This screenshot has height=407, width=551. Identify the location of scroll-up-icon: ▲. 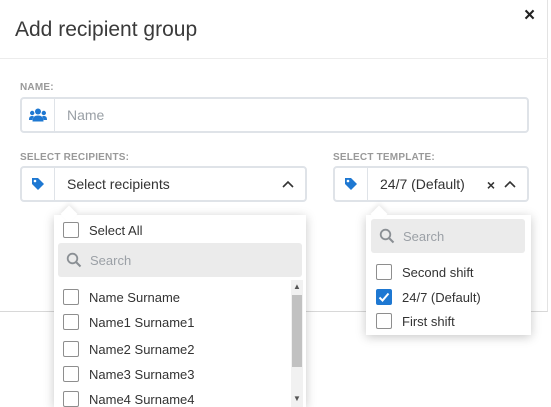
(297, 287).